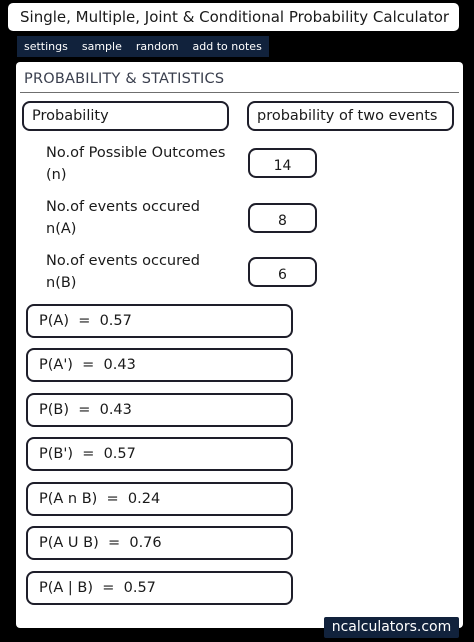  Describe the element at coordinates (125, 116) in the screenshot. I see `category-select: Probability` at that location.